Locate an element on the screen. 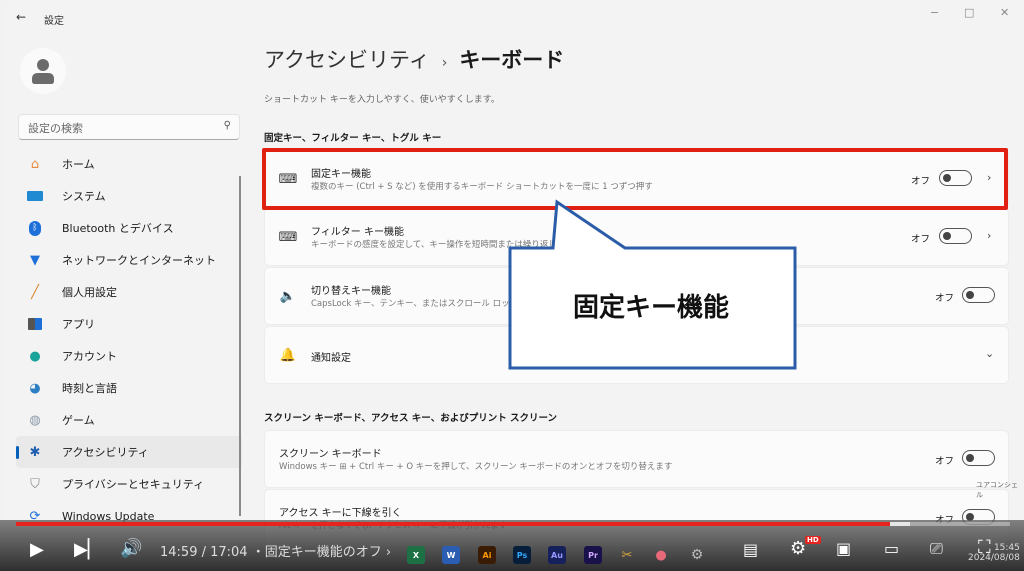  theater-mode-icon: ▭ is located at coordinates (891, 548).